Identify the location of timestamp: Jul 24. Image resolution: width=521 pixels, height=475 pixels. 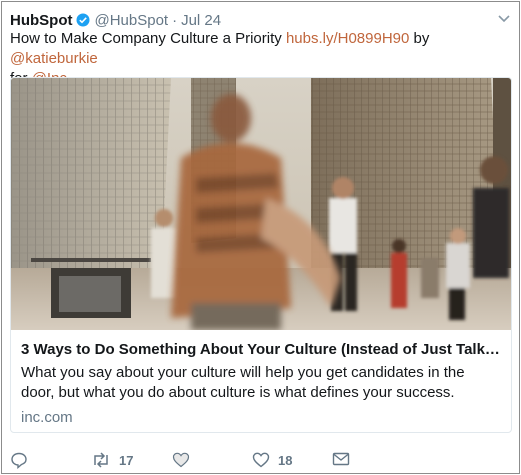
(201, 20).